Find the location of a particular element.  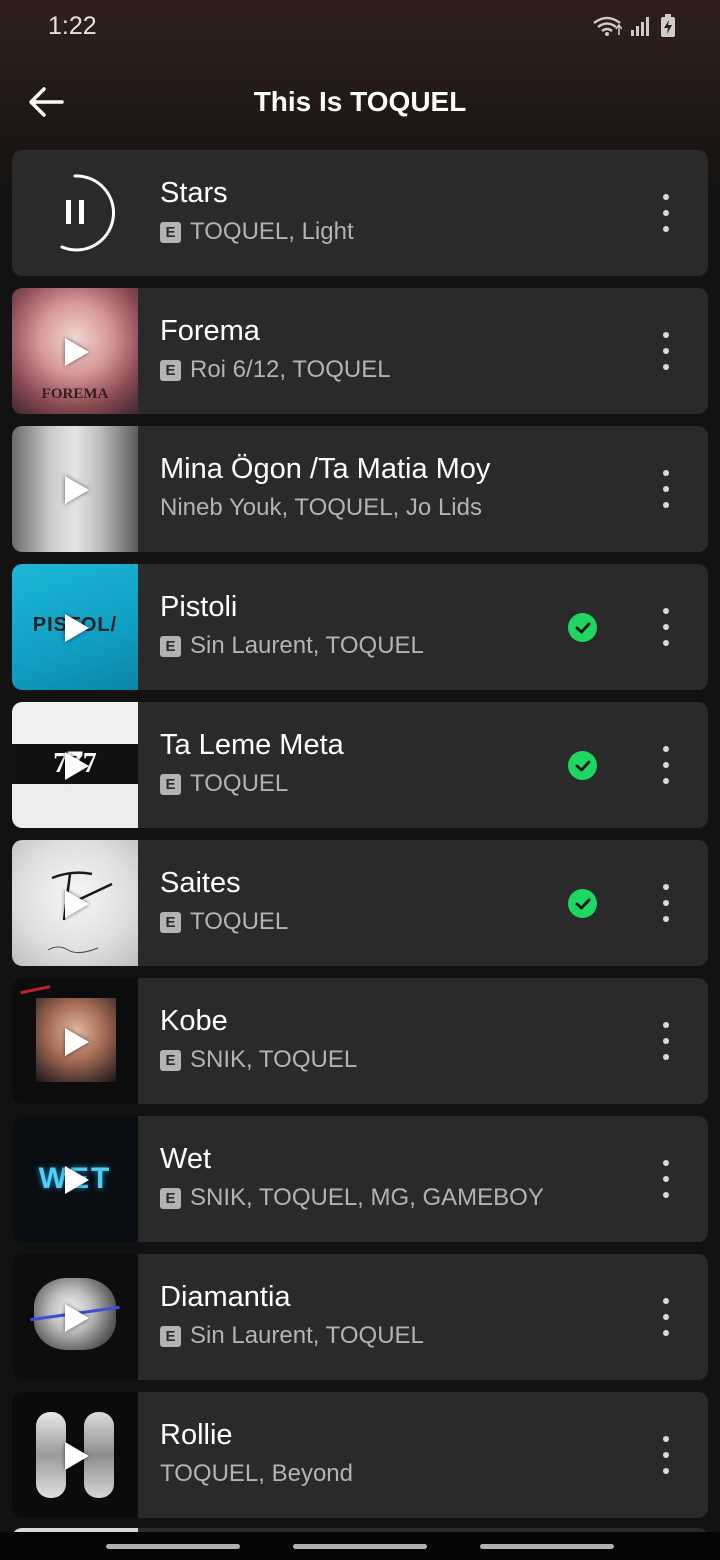

track-title: Pistoli is located at coordinates (199, 607).